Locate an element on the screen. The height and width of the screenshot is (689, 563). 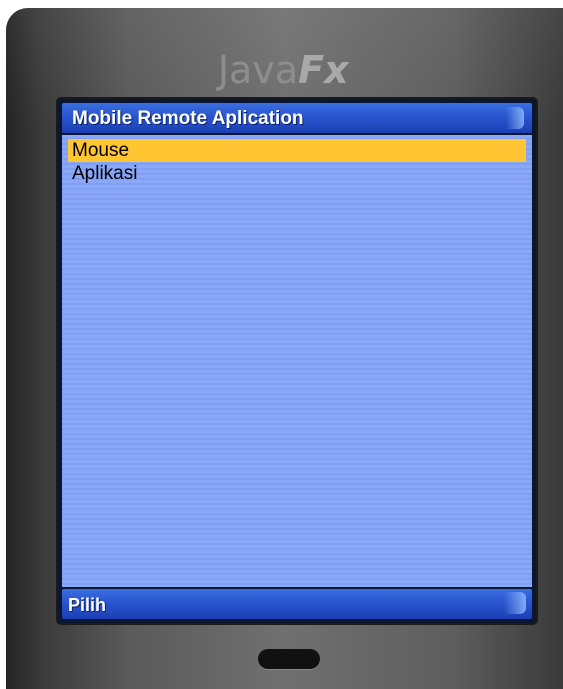
logo-tm-mark: · is located at coordinates (350, 67).